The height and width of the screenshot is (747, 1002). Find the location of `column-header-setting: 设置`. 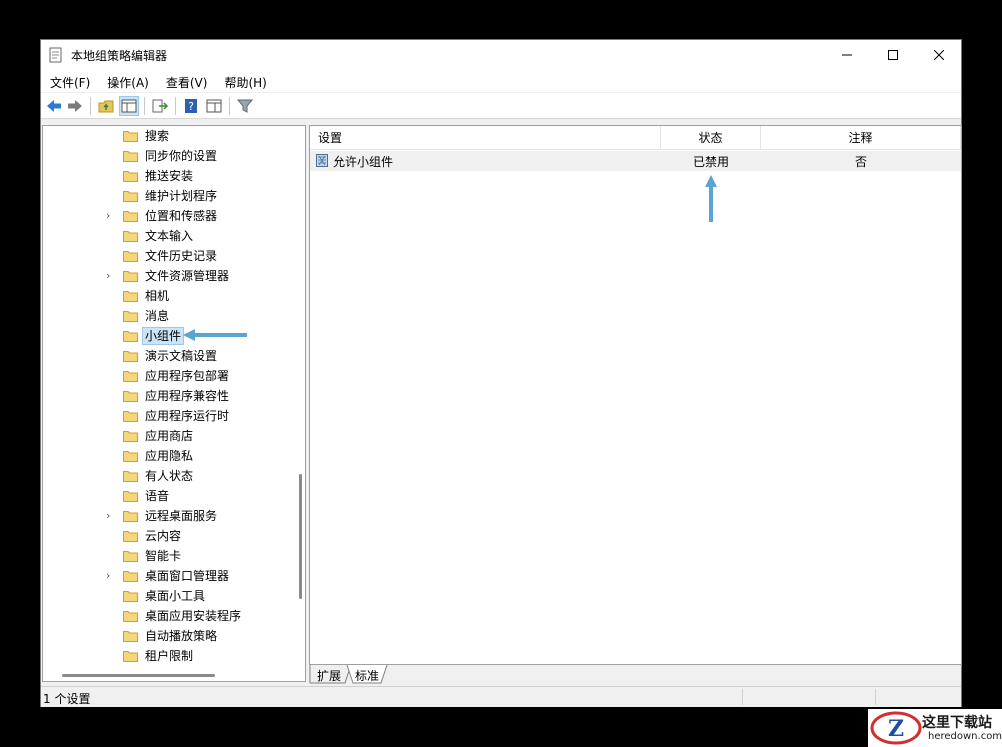

column-header-setting: 设置 is located at coordinates (485, 138).